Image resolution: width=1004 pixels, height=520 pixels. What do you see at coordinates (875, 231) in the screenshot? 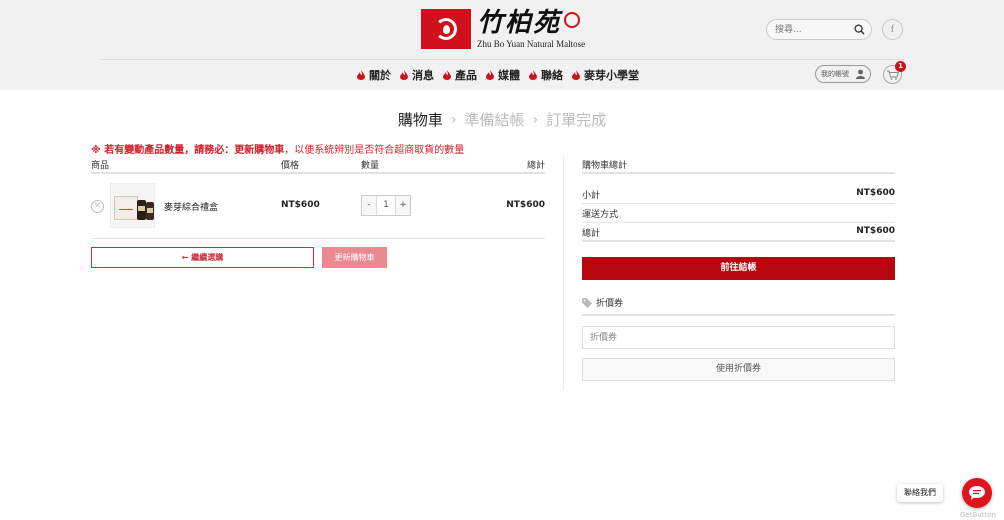
I see `total-value: NT$600` at bounding box center [875, 231].